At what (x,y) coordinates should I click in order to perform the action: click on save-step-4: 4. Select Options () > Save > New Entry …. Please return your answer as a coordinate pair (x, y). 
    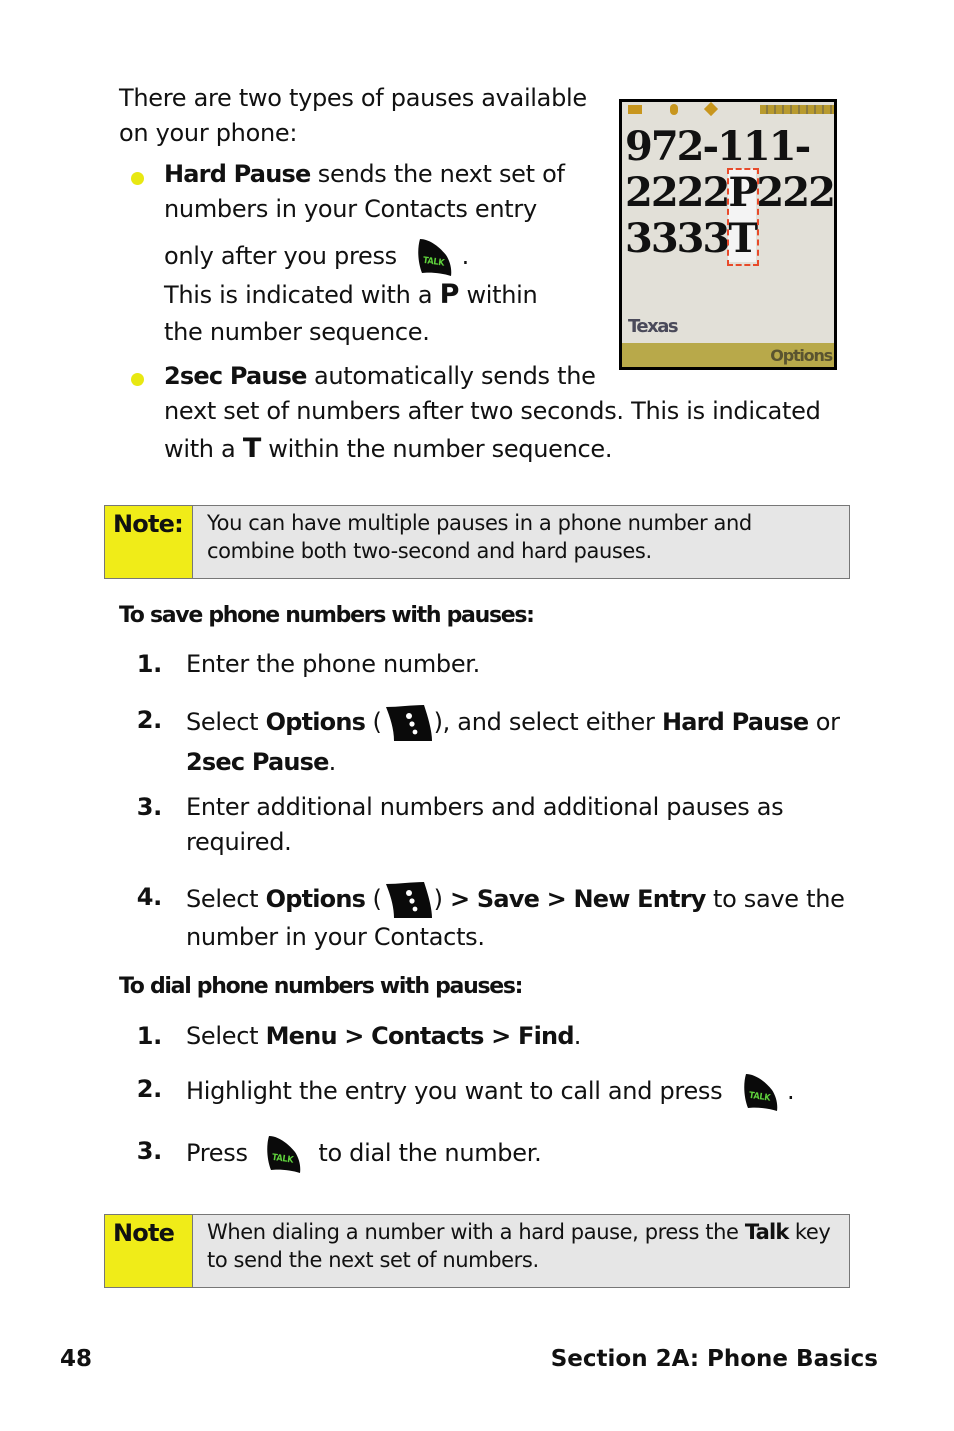
    Looking at the image, I should click on (484, 917).